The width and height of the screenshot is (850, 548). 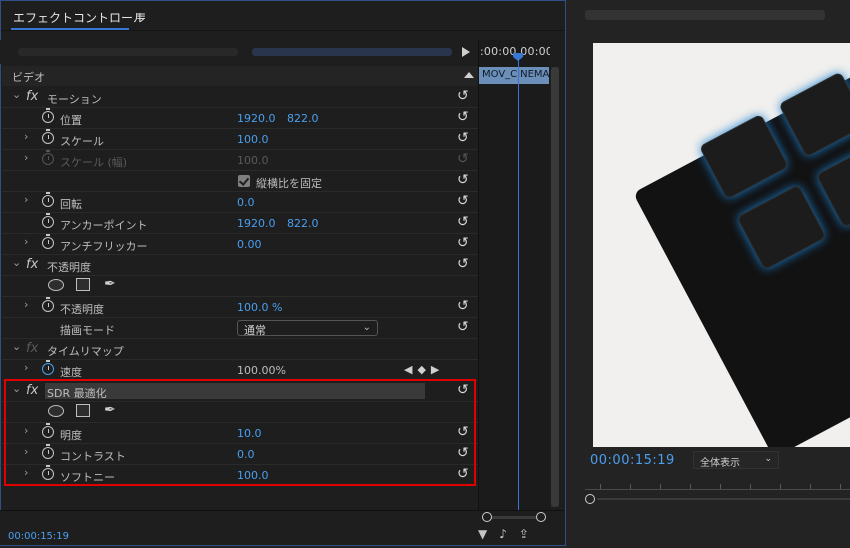 I want to click on select-value: 通常, so click(x=255, y=330).